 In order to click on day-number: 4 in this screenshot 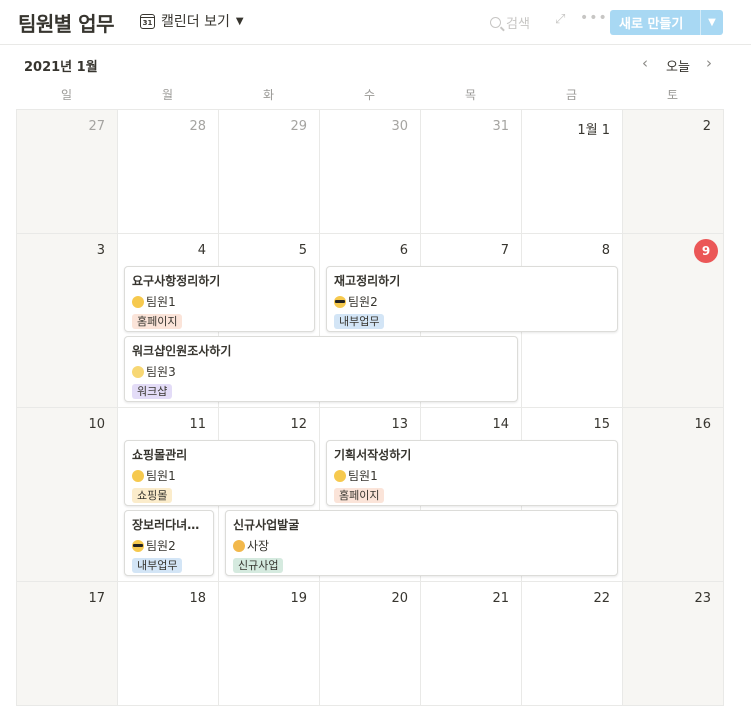, I will do `click(201, 250)`.